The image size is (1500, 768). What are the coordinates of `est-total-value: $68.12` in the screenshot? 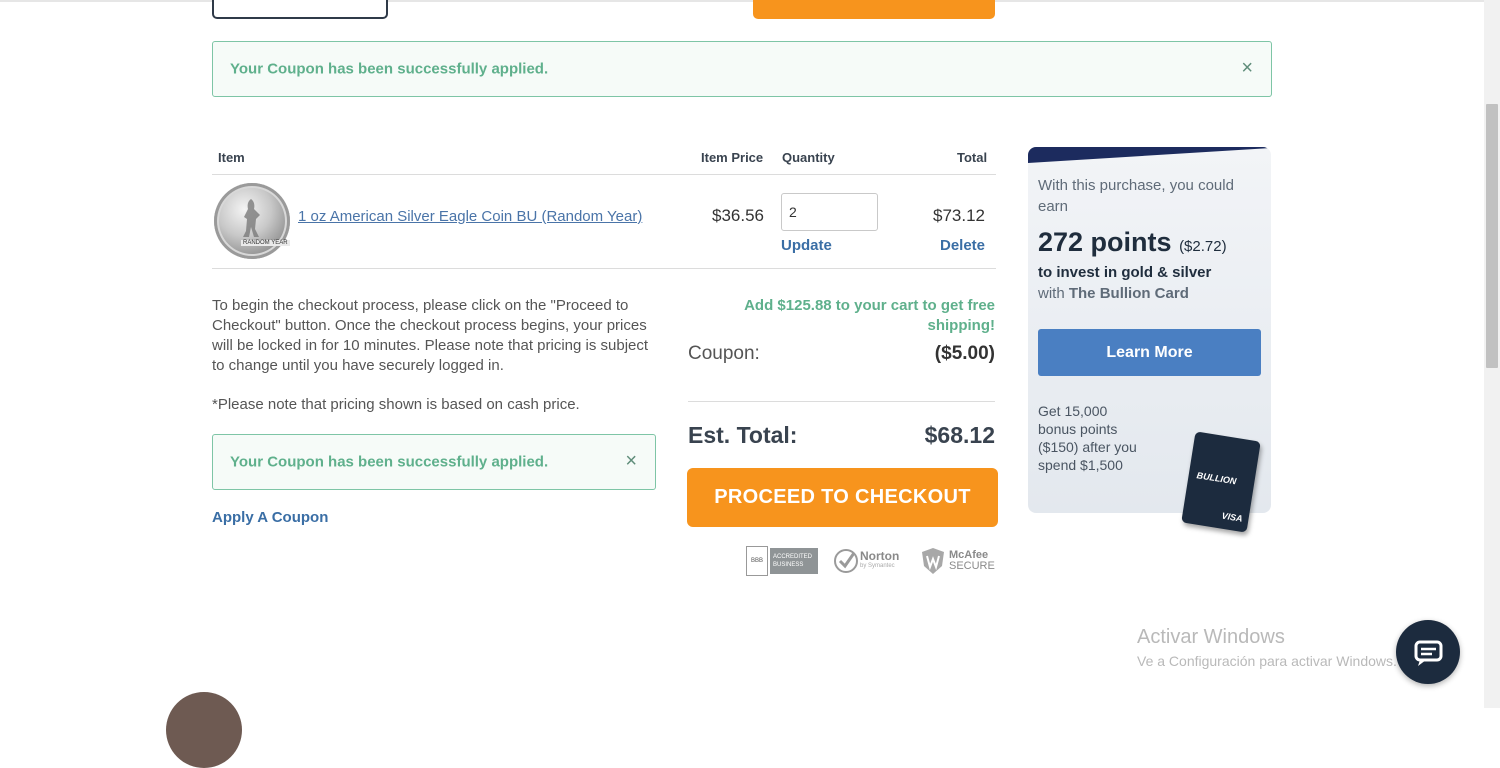 It's located at (959, 435).